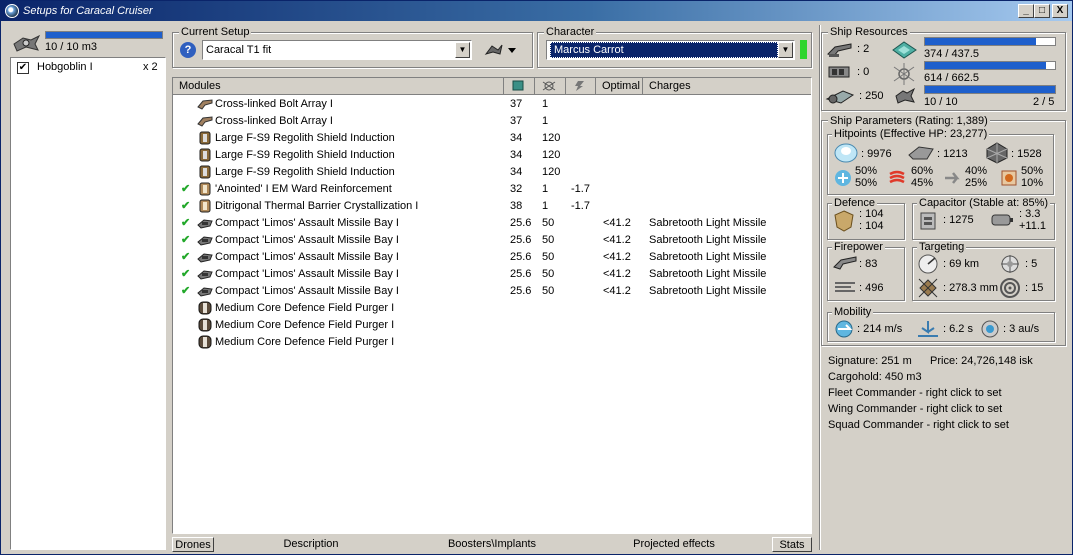 Image resolution: width=1073 pixels, height=555 pixels. I want to click on drone-name: Hobgoblin I, so click(65, 67).